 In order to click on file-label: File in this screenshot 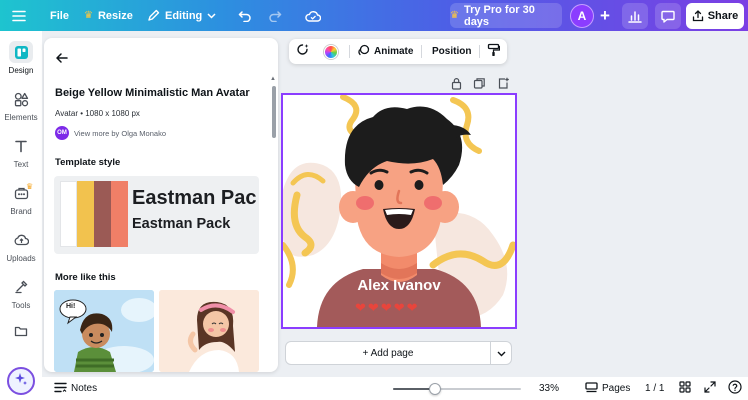, I will do `click(59, 15)`.